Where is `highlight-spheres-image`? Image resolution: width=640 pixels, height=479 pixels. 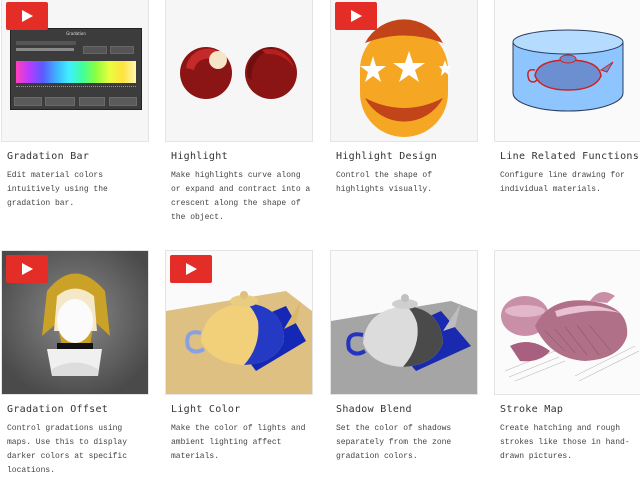
highlight-spheres-image is located at coordinates (238, 73).